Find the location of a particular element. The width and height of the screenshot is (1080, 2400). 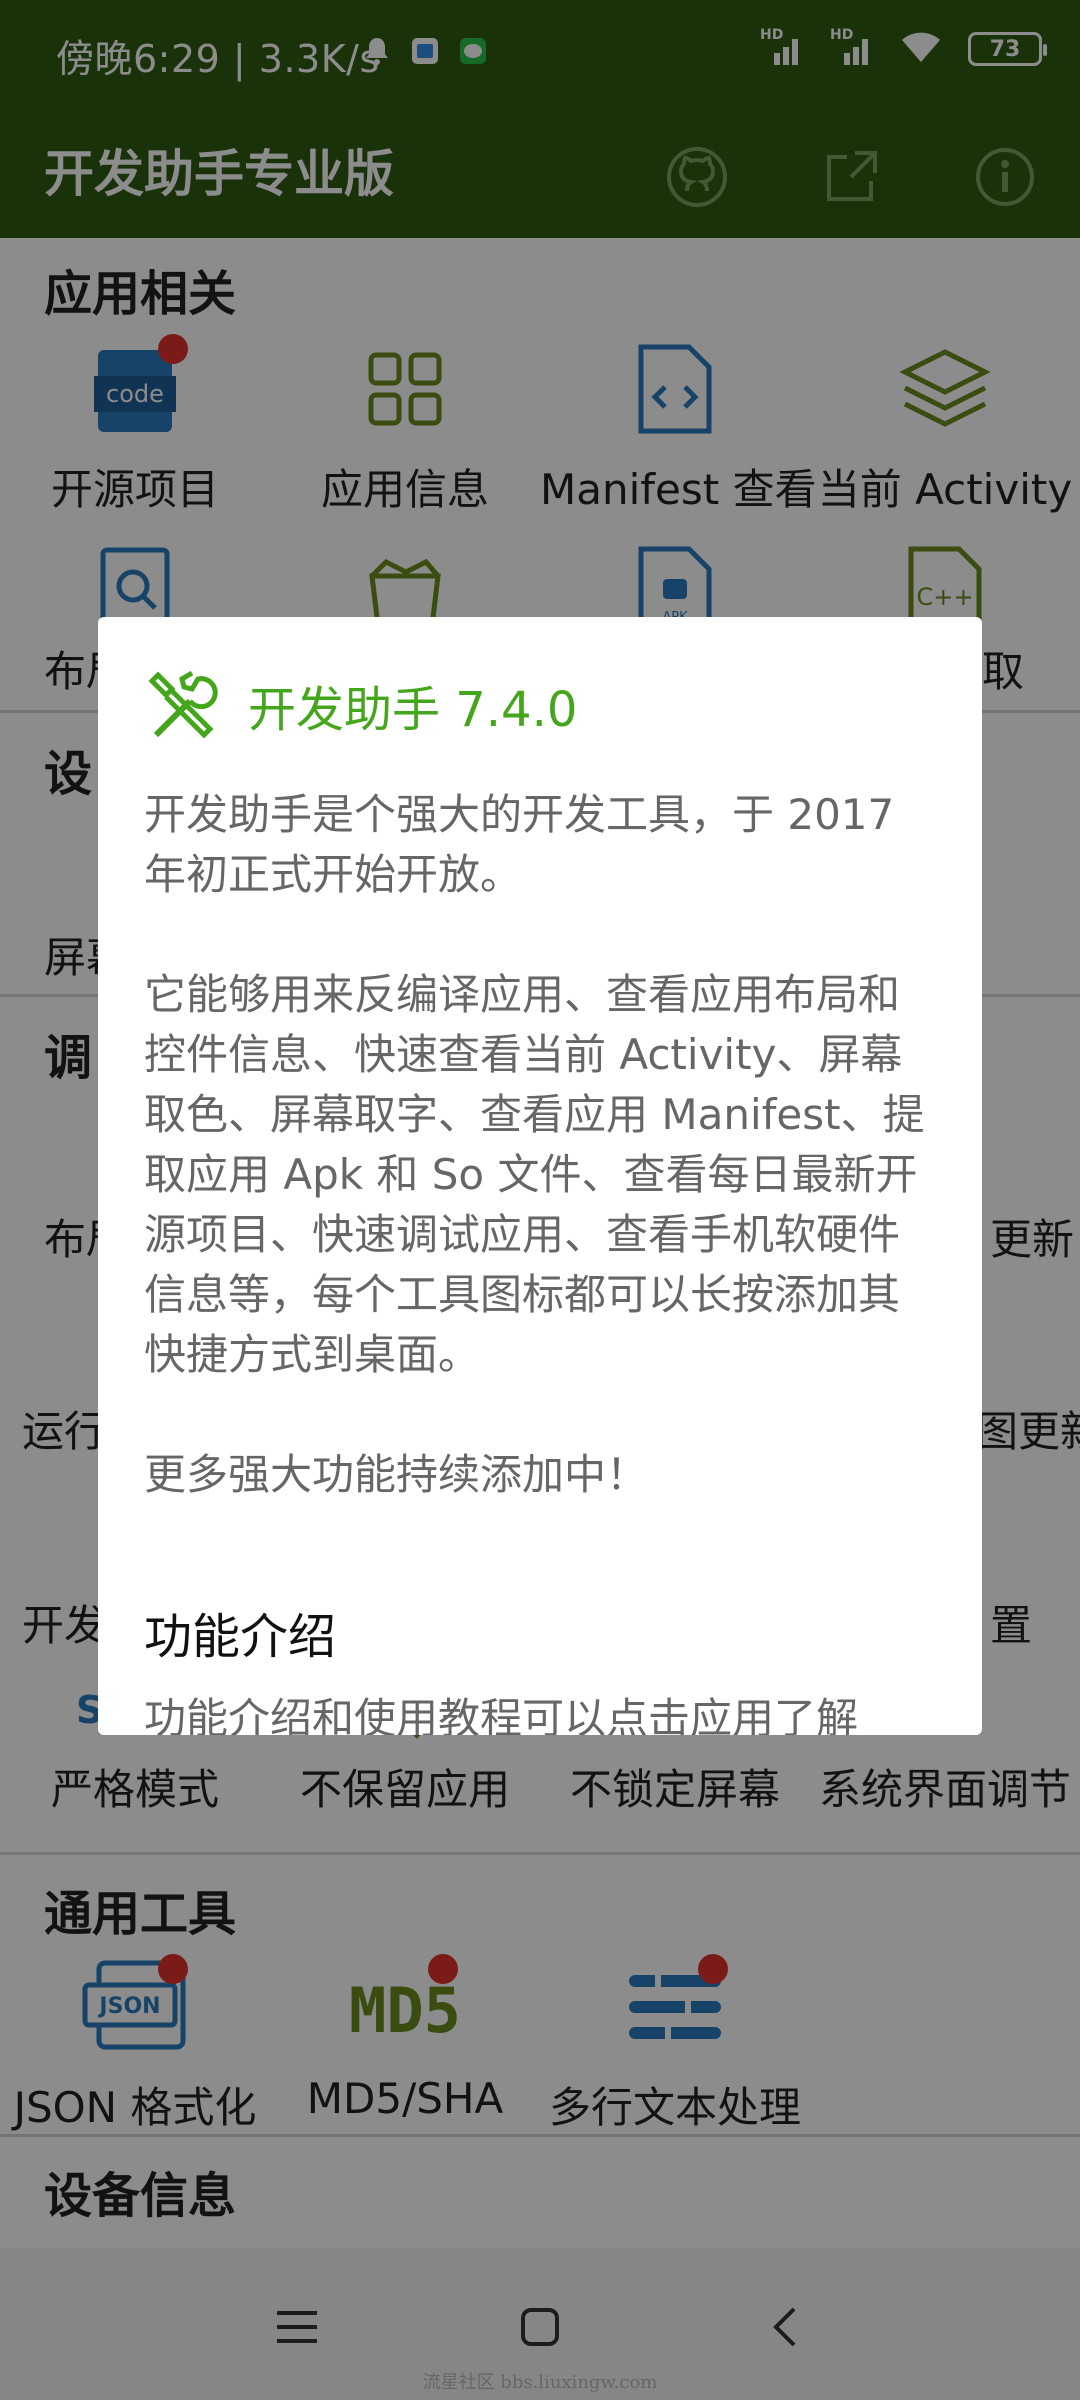

dialog-header: 开发助手 7.4.0 is located at coordinates (360, 705).